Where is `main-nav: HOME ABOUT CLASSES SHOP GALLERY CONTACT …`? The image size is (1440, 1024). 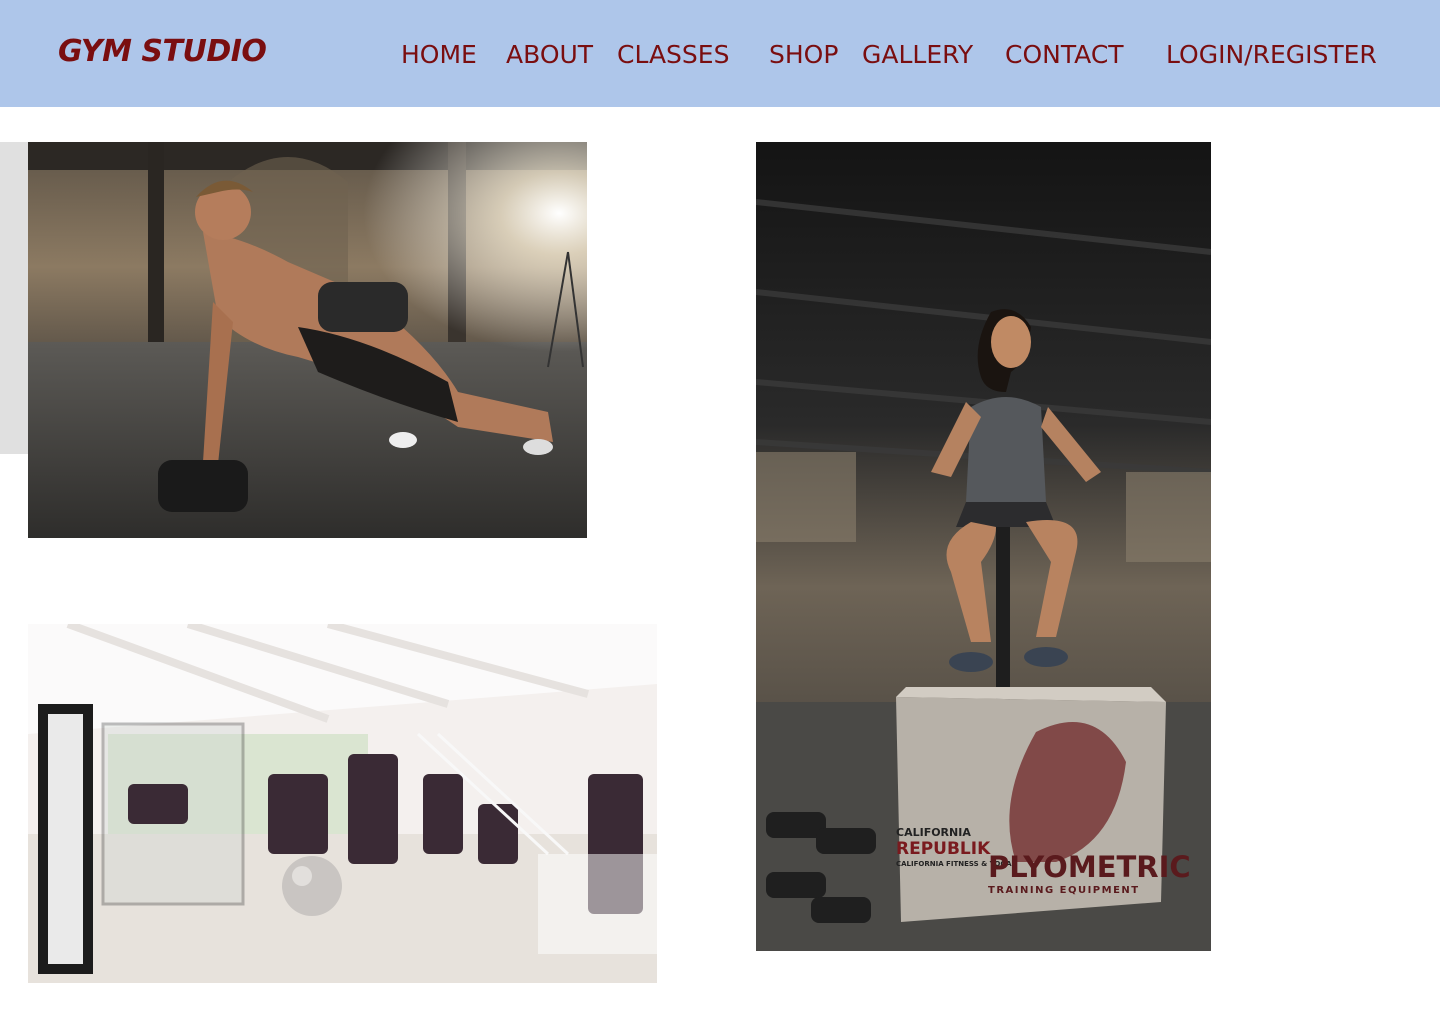
main-nav: HOME ABOUT CLASSES SHOP GALLERY CONTACT … is located at coordinates (720, 56).